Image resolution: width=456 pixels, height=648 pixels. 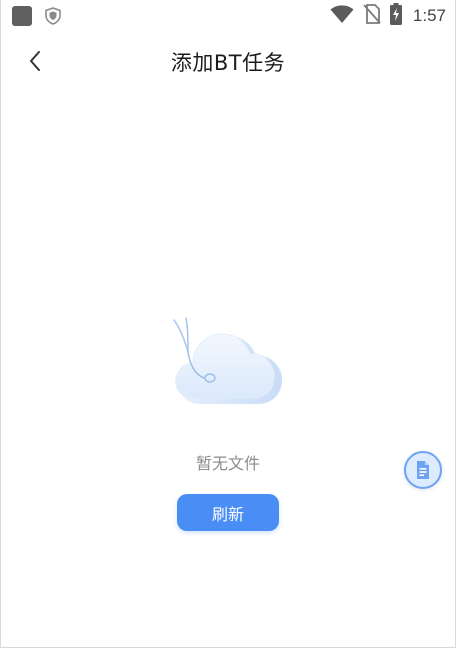 What do you see at coordinates (228, 16) in the screenshot?
I see `status-bar: 1:57` at bounding box center [228, 16].